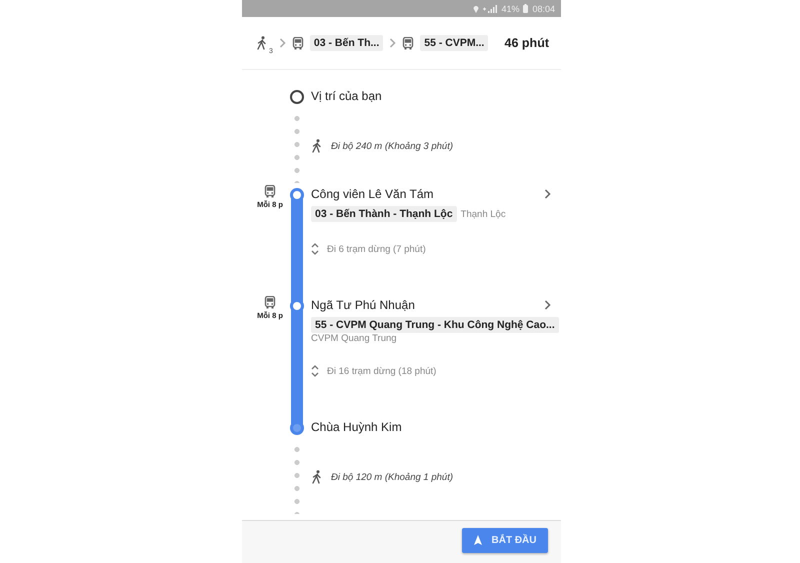 Image resolution: width=800 pixels, height=563 pixels. What do you see at coordinates (384, 214) in the screenshot?
I see `route-chip: 03 - Bến Thành - Thạnh Lộc` at bounding box center [384, 214].